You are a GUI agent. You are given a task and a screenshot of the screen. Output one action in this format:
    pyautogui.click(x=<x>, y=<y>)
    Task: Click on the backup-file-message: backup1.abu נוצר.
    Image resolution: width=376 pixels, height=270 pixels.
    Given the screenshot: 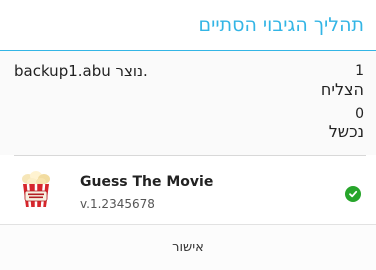 What is the action you would take?
    pyautogui.click(x=81, y=71)
    